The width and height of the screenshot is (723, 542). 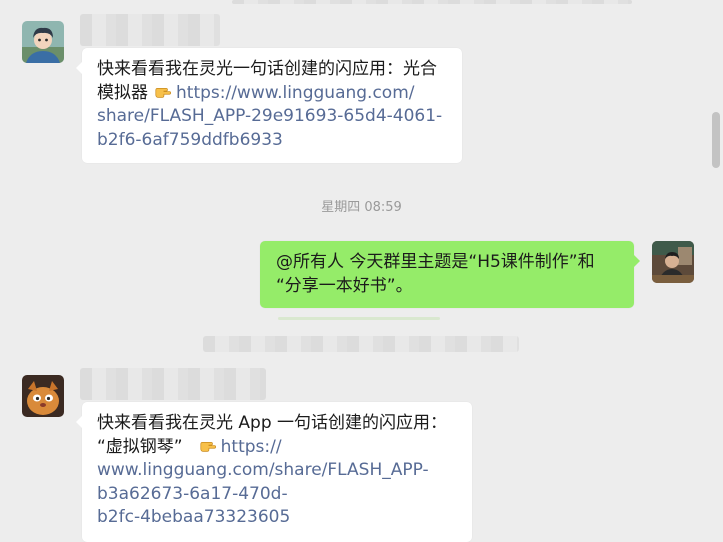 What do you see at coordinates (277, 495) in the screenshot?
I see `share-link: b3a62673-6a17-470d-` at bounding box center [277, 495].